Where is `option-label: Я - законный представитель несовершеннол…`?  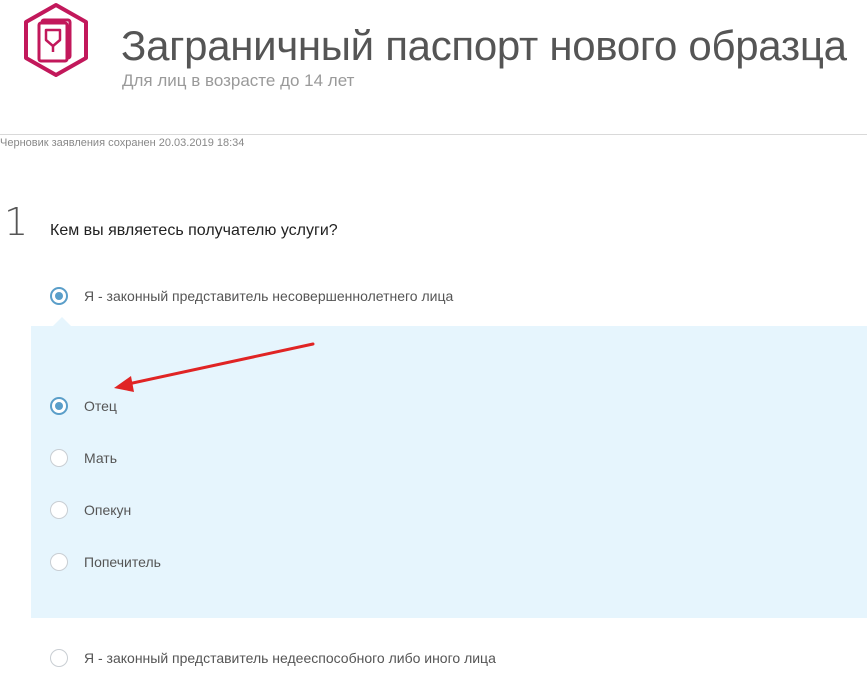
option-label: Я - законный представитель несовершеннол… is located at coordinates (269, 296).